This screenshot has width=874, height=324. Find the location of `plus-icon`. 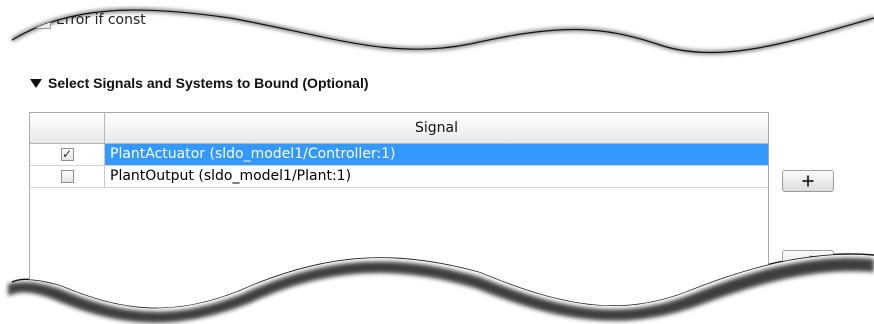

plus-icon is located at coordinates (808, 181).